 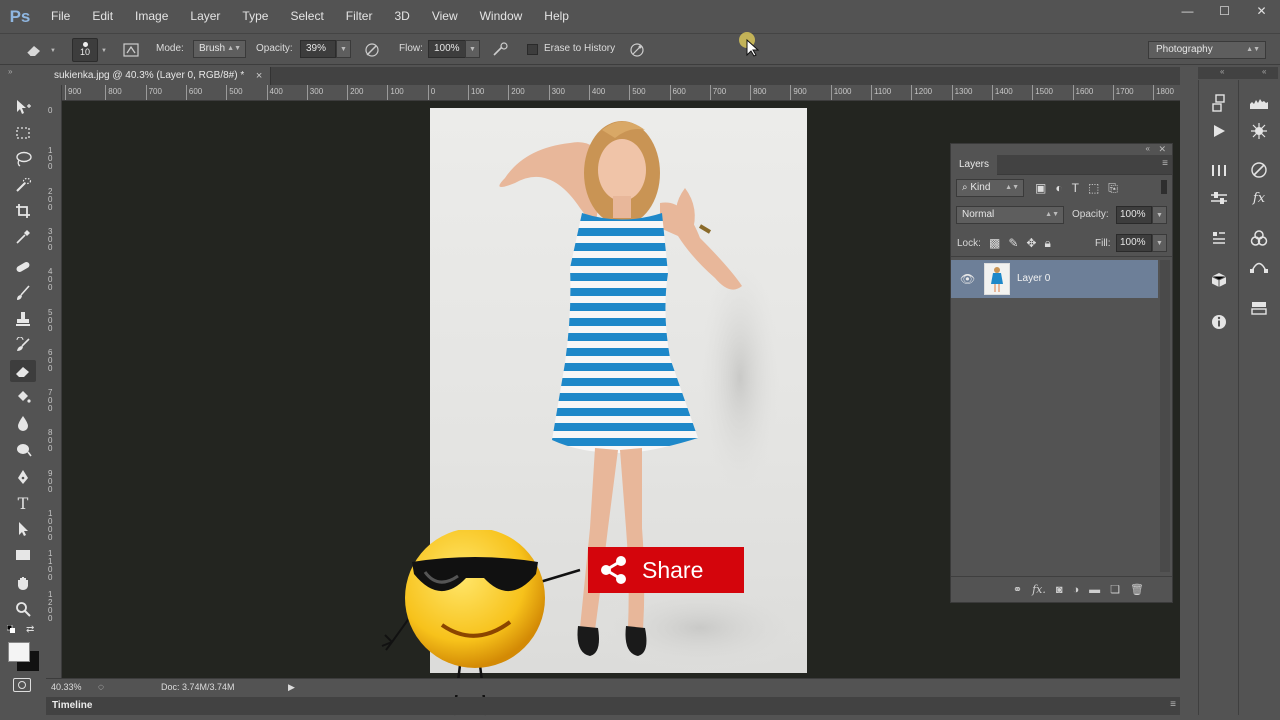 I want to click on erase-to-history-checkbox, so click(x=532, y=49).